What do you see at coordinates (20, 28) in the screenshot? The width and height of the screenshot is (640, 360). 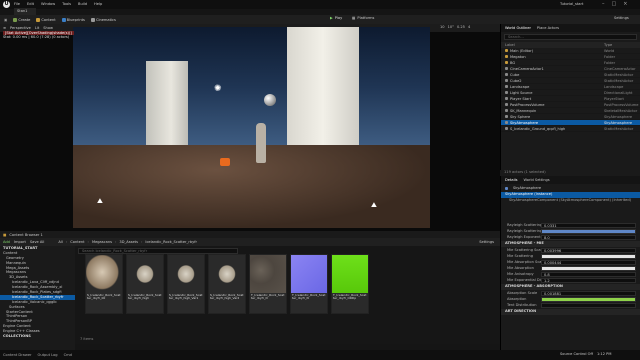 I see `perspective-button: Perspective` at bounding box center [20, 28].